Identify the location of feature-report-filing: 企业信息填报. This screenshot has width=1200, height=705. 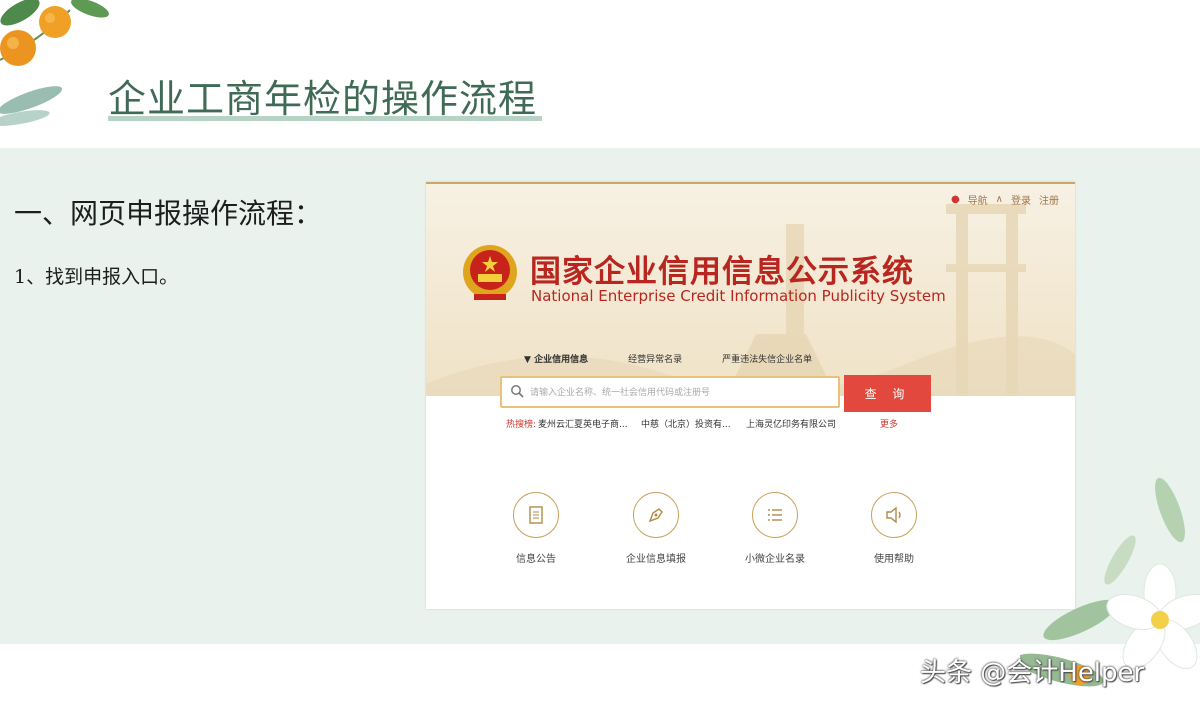
(656, 528).